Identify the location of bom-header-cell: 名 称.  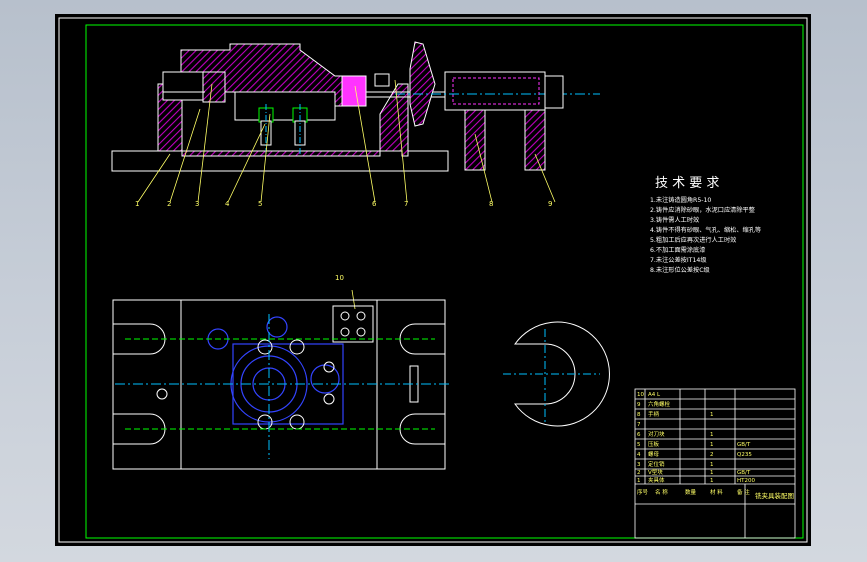
(661, 492).